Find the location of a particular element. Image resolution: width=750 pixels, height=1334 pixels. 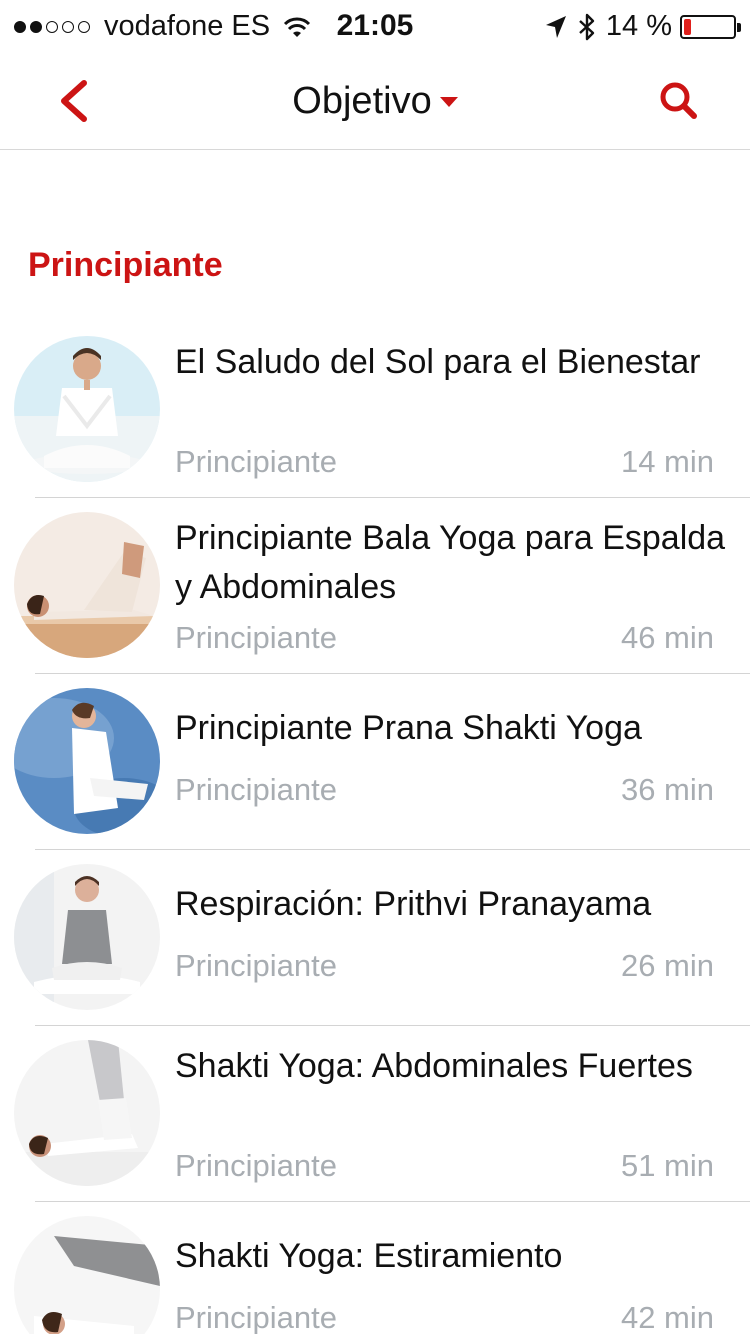

caret-down-icon is located at coordinates (448, 101).